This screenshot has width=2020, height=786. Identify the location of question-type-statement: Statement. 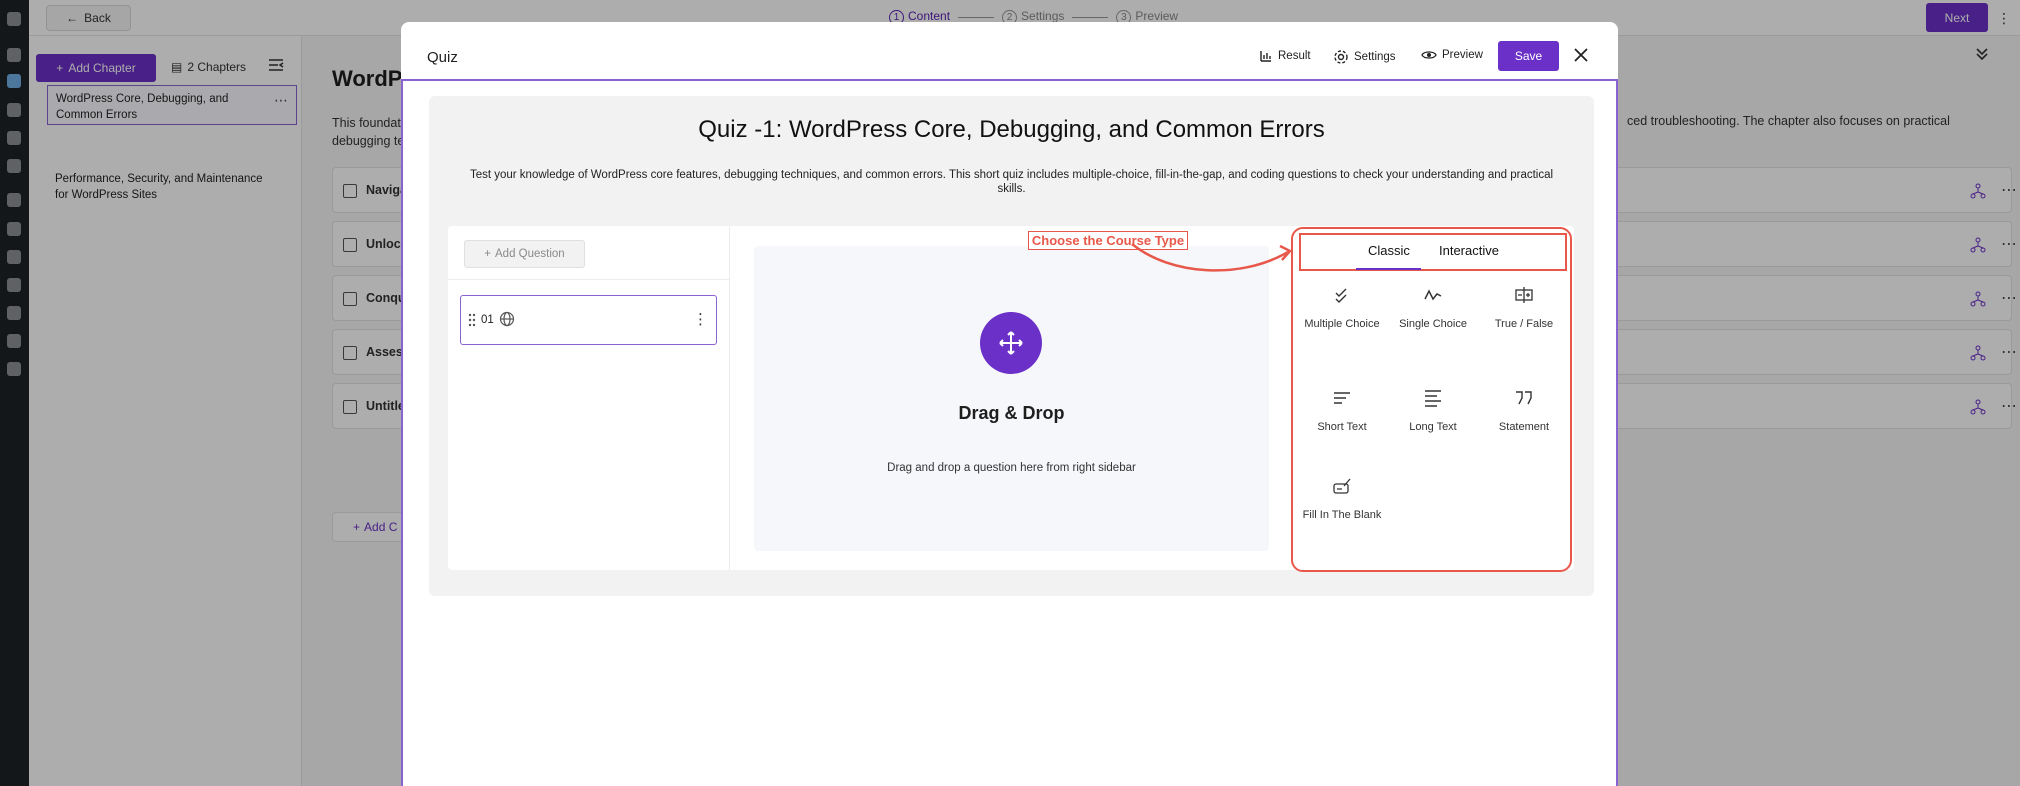
(1524, 411).